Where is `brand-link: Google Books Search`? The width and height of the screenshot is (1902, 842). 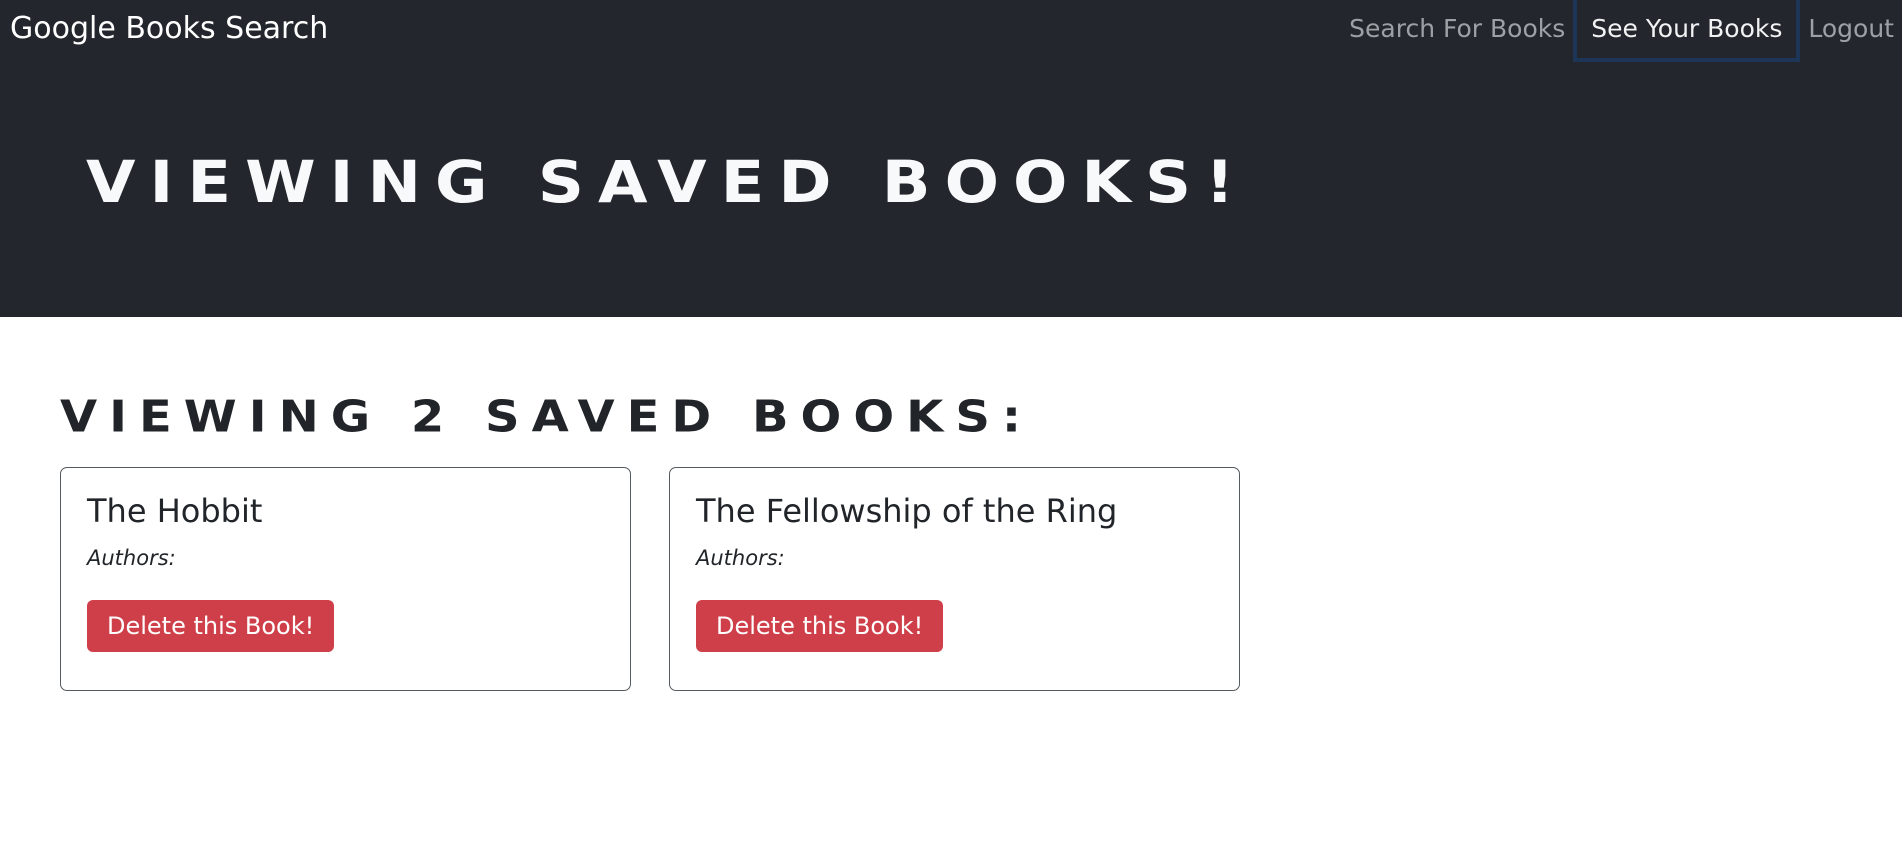
brand-link: Google Books Search is located at coordinates (169, 28).